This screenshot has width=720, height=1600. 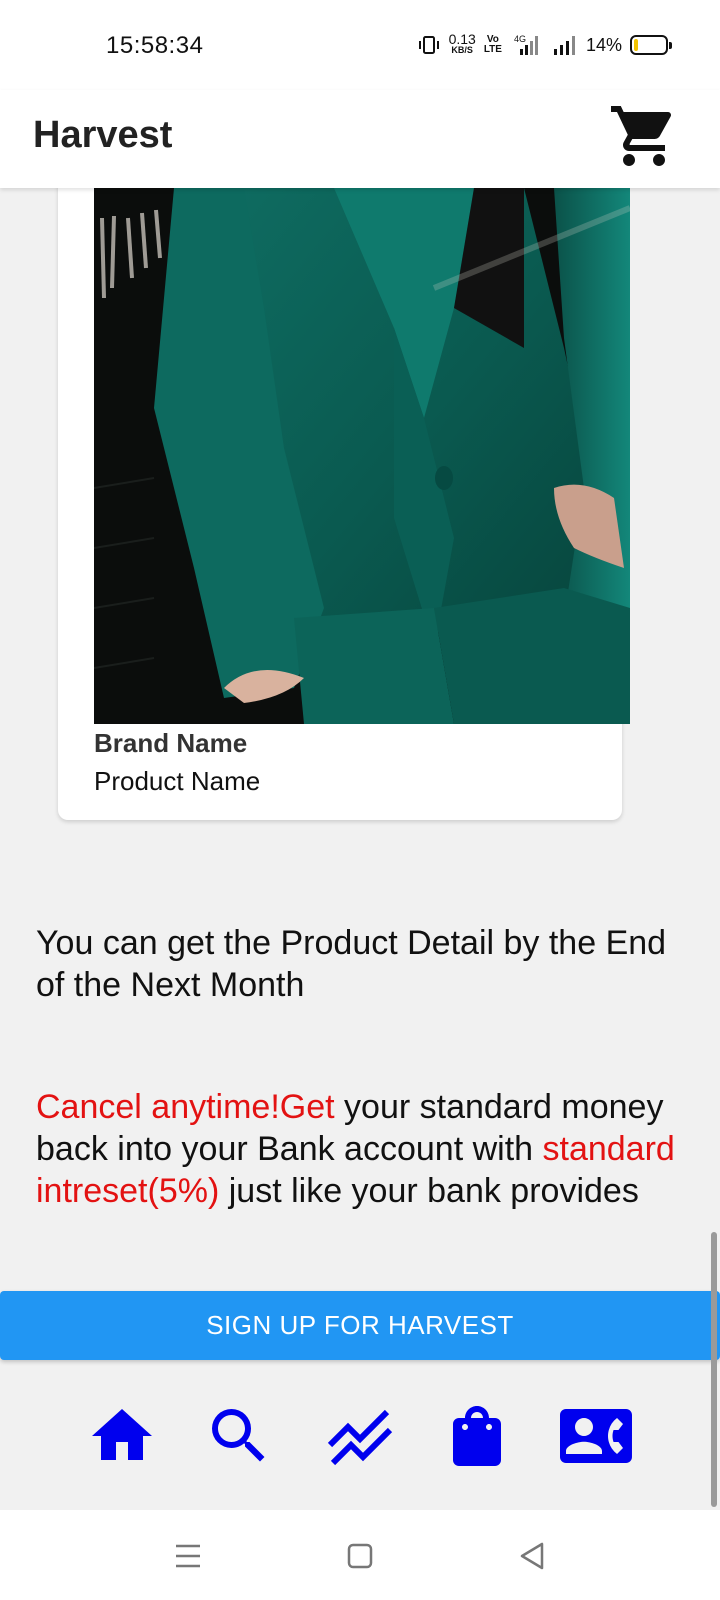 What do you see at coordinates (564, 45) in the screenshot?
I see `signal-icon` at bounding box center [564, 45].